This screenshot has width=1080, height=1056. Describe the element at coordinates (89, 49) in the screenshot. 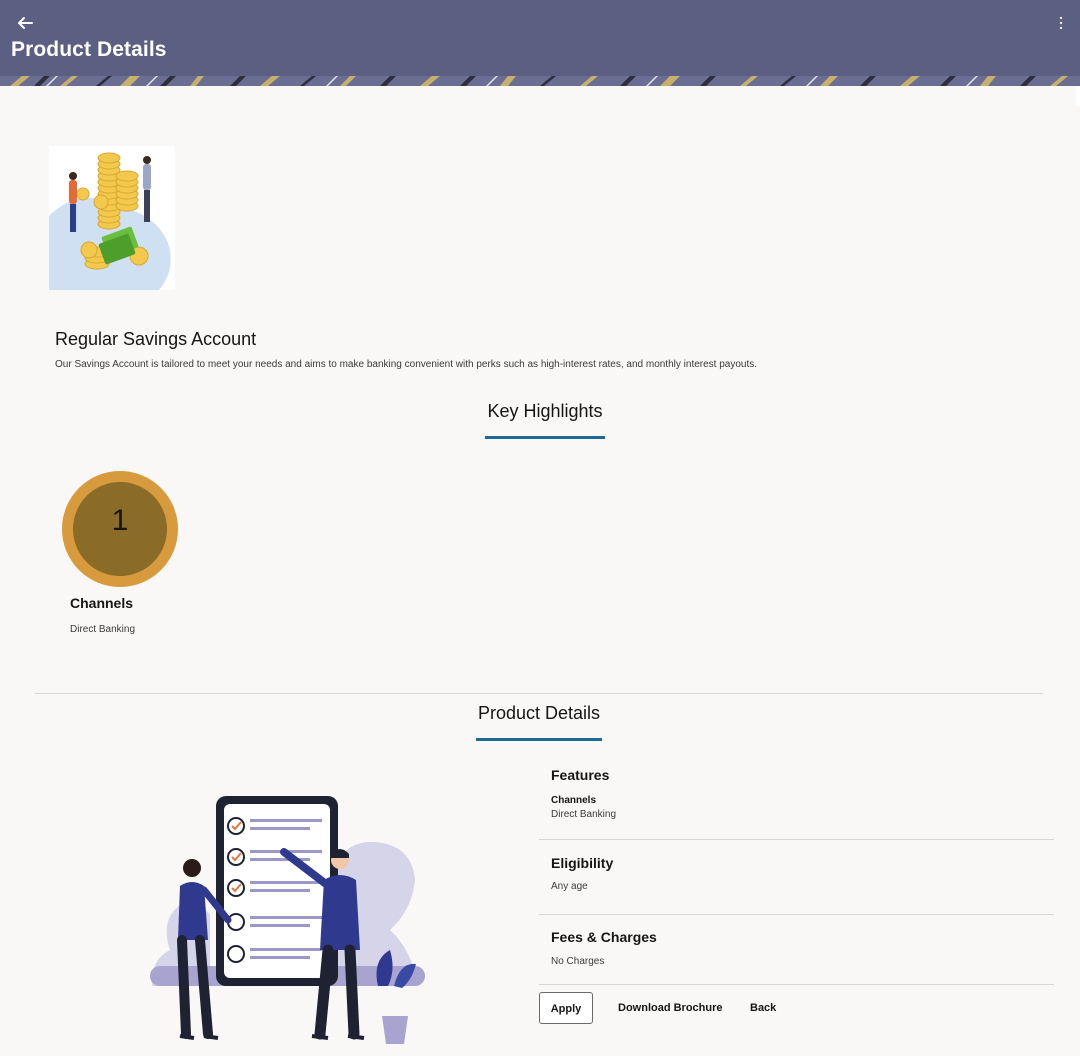

I see `page-title: Product Details` at that location.